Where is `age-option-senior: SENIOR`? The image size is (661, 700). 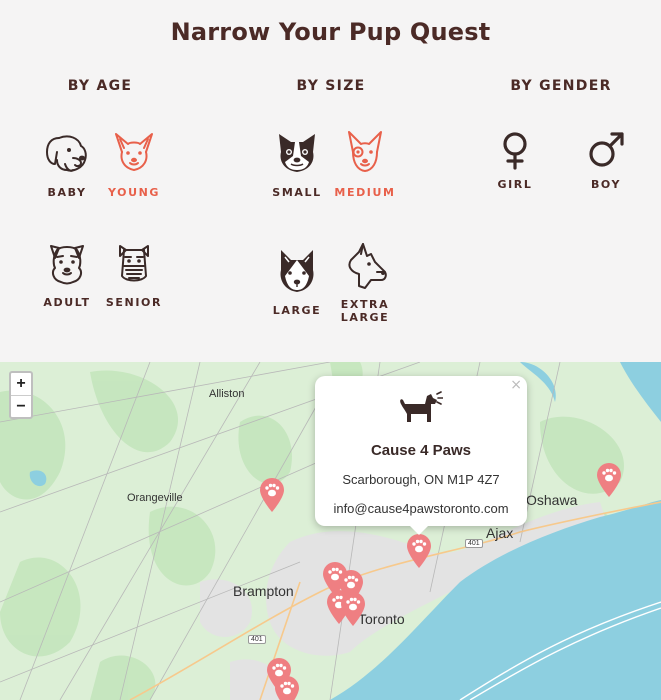 age-option-senior: SENIOR is located at coordinates (134, 274).